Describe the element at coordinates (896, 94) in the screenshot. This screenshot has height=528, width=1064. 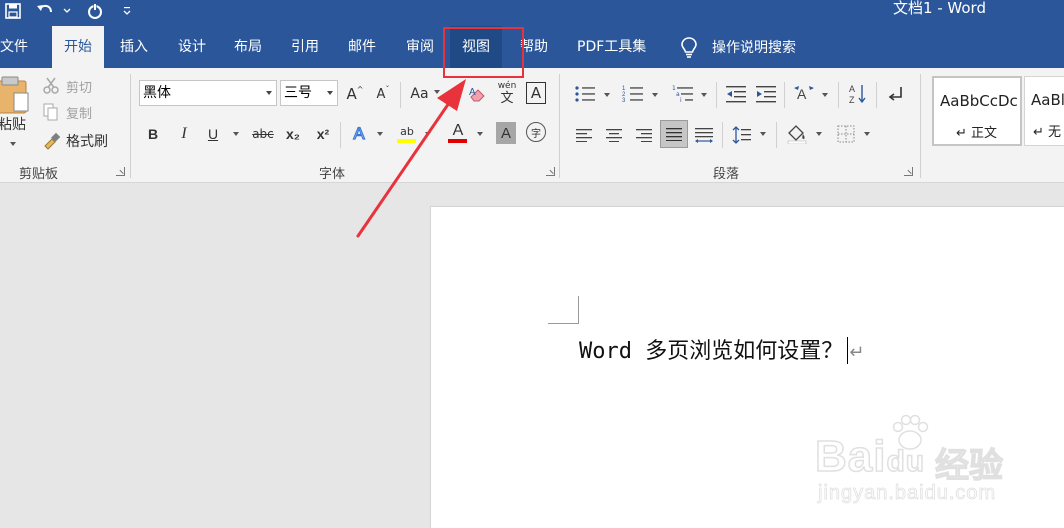
I see `show-marks-button` at that location.